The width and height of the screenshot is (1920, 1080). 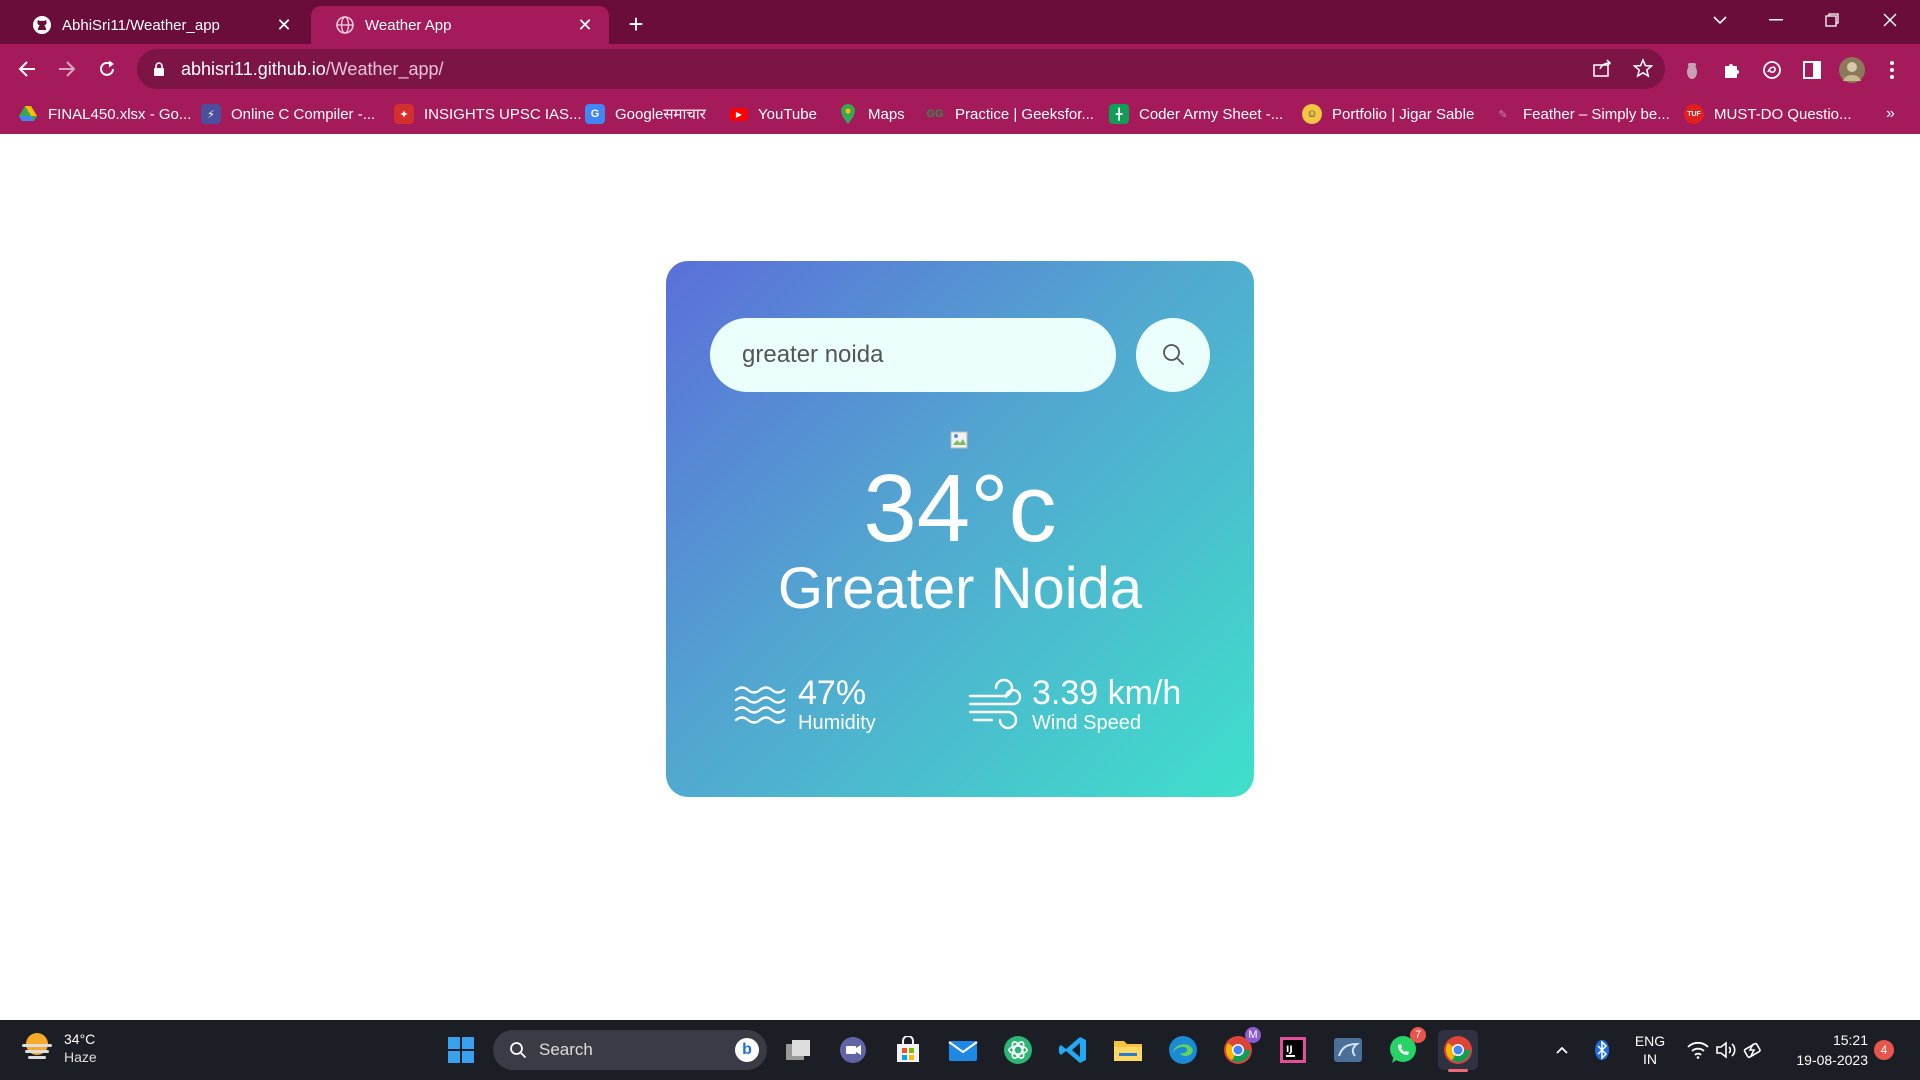 What do you see at coordinates (1562, 1050) in the screenshot?
I see `tray-overflow-chevron-icon` at bounding box center [1562, 1050].